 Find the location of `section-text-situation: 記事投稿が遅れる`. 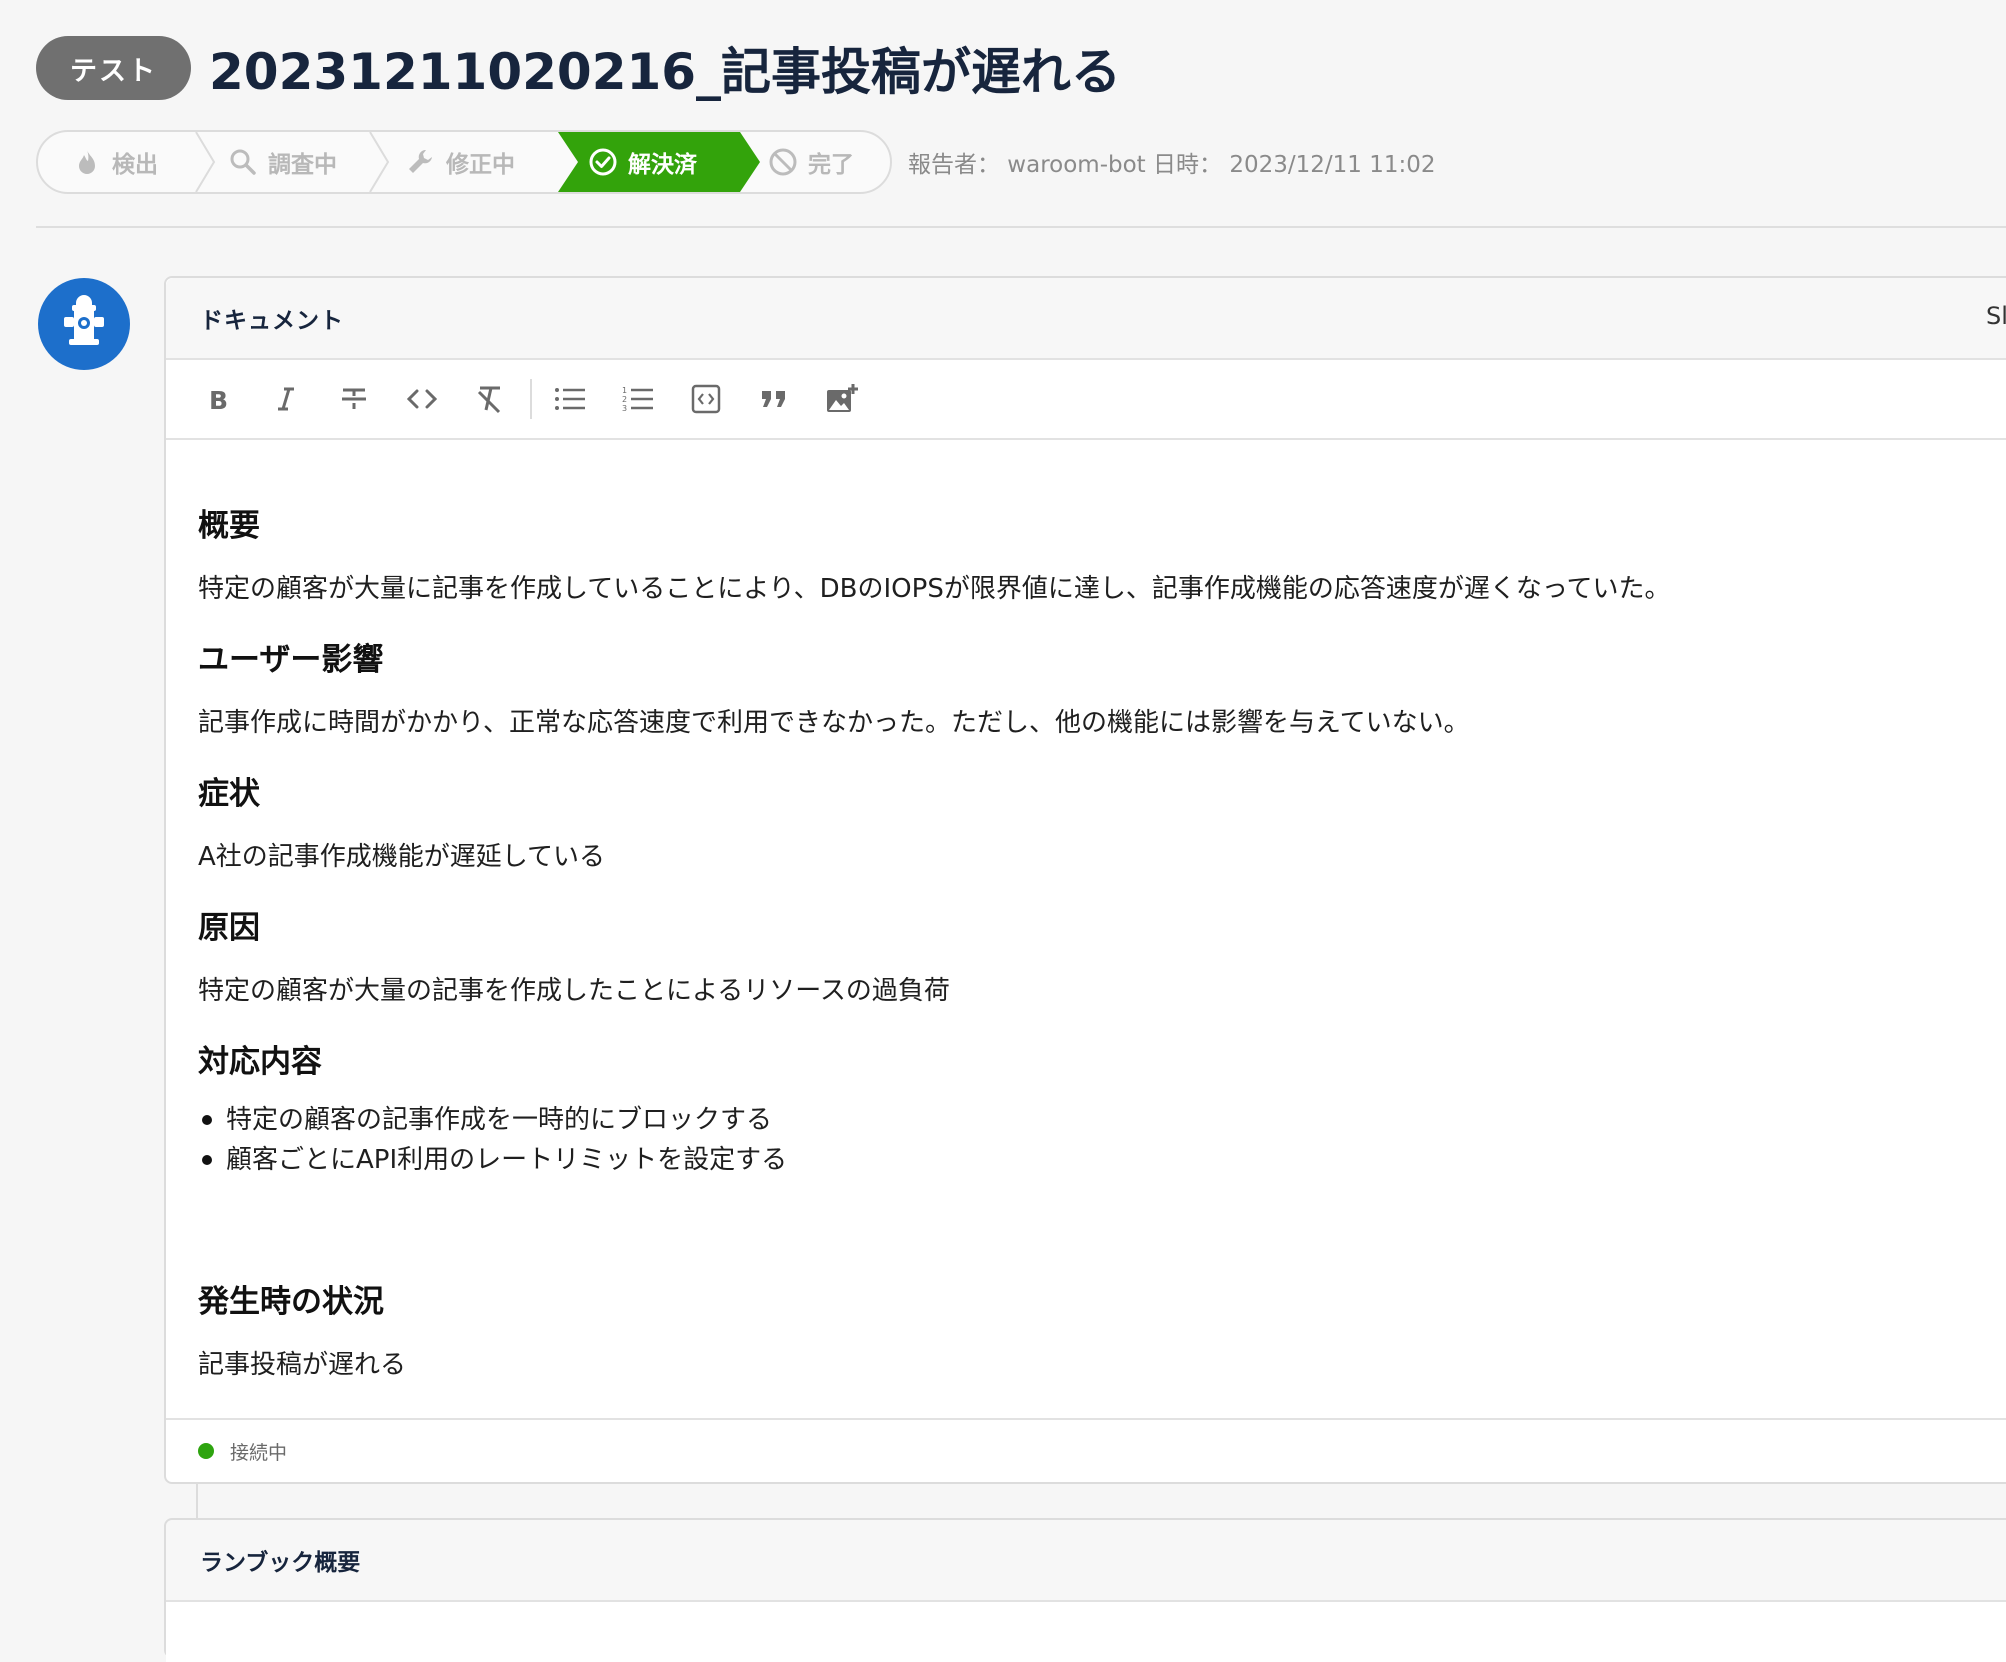

section-text-situation: 記事投稿が遅れる is located at coordinates (302, 1365).